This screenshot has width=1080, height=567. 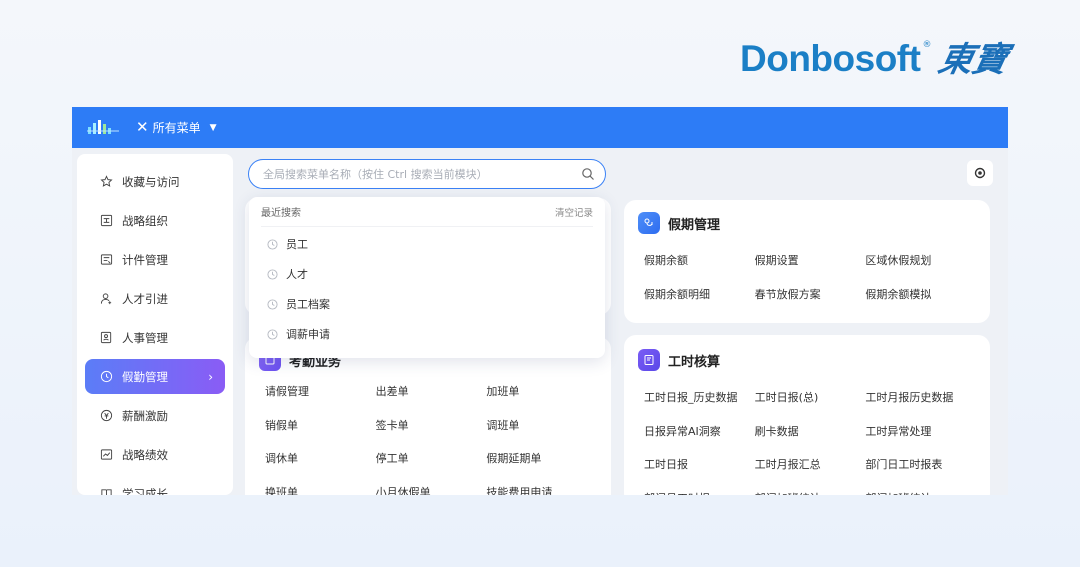 I want to click on menu-link: 工时月报汇总, so click(x=810, y=465).